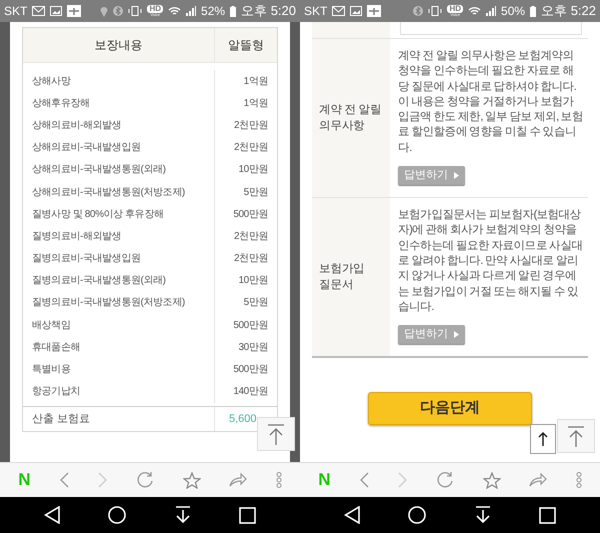 The image size is (600, 533). Describe the element at coordinates (119, 147) in the screenshot. I see `table-cell: 상해의료비-국내발생입원` at that location.